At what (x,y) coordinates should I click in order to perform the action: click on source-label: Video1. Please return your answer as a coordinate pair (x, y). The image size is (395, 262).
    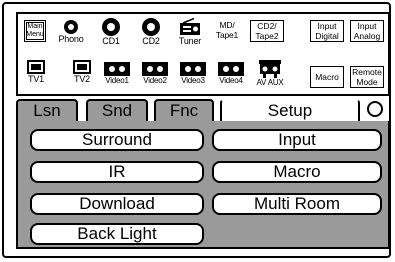
    Looking at the image, I should click on (117, 80).